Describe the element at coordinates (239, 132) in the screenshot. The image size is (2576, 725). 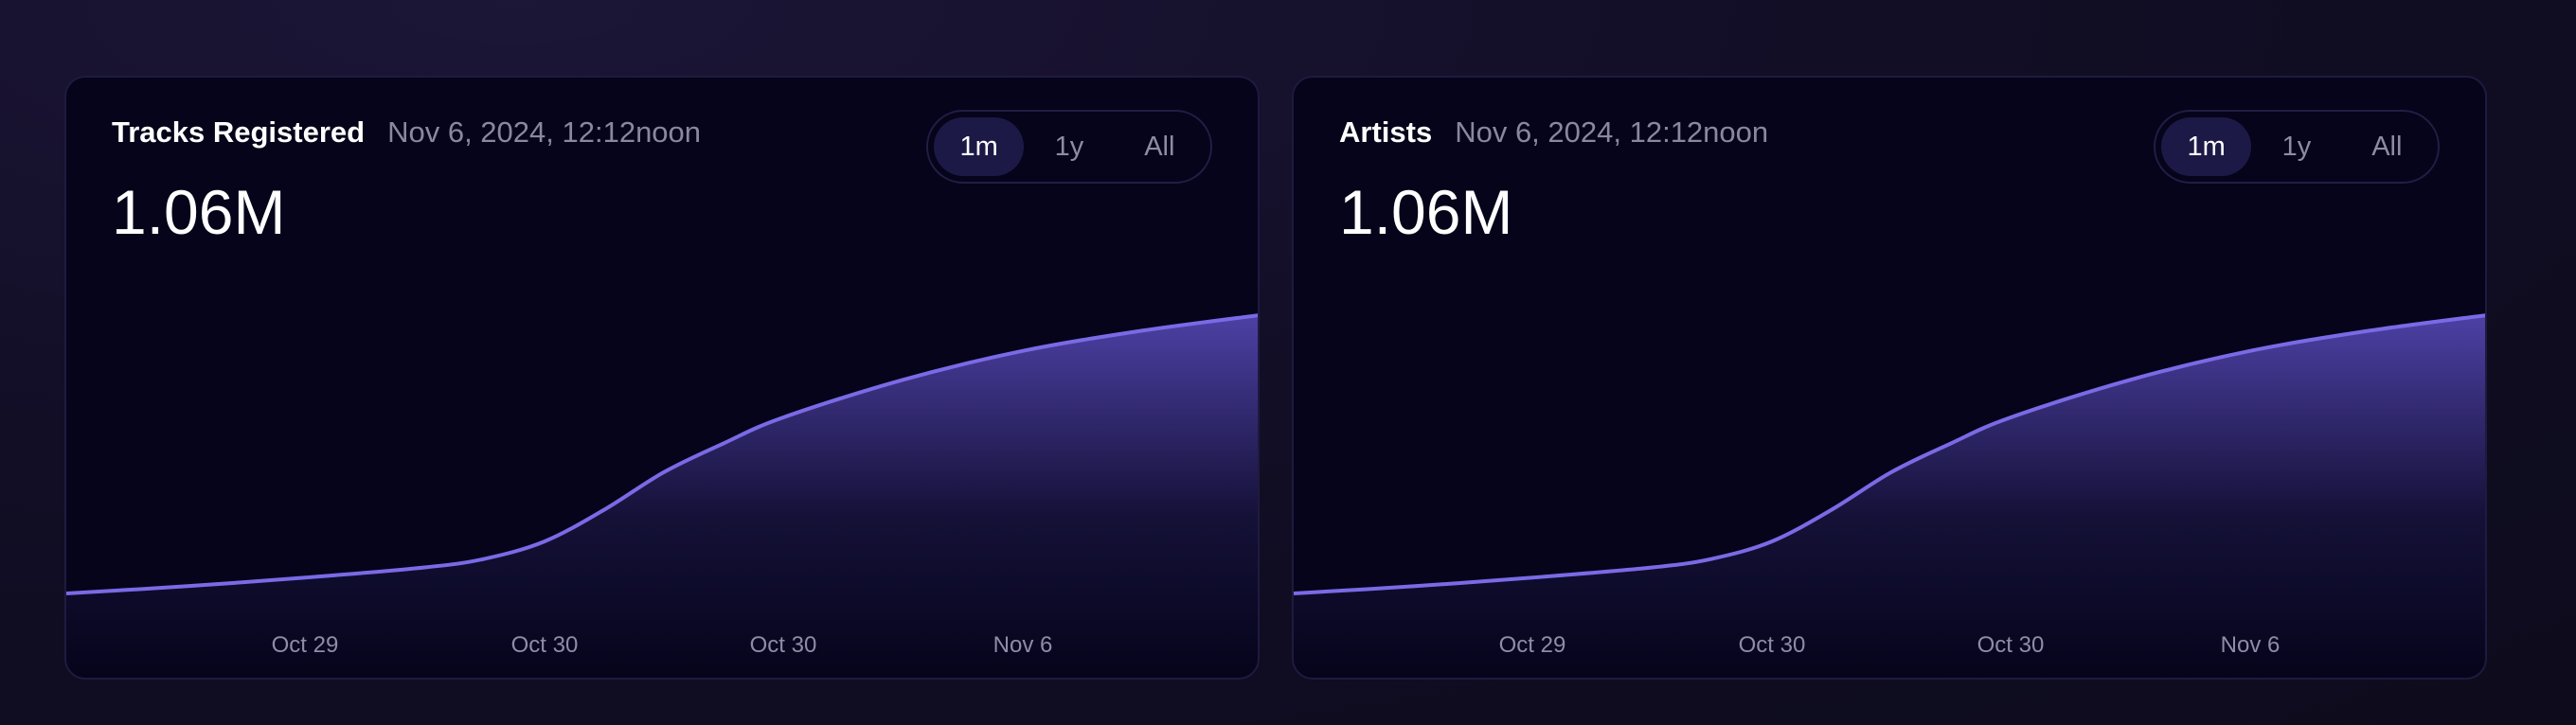
I see `card-title: Tracks Registered` at that location.